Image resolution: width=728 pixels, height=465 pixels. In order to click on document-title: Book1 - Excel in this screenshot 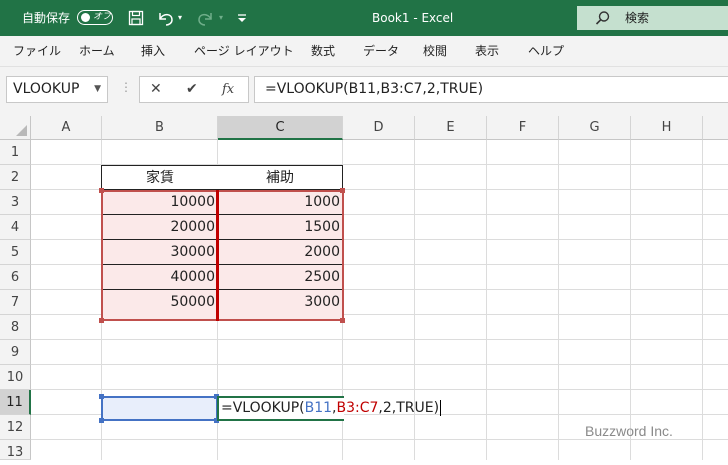, I will do `click(413, 18)`.